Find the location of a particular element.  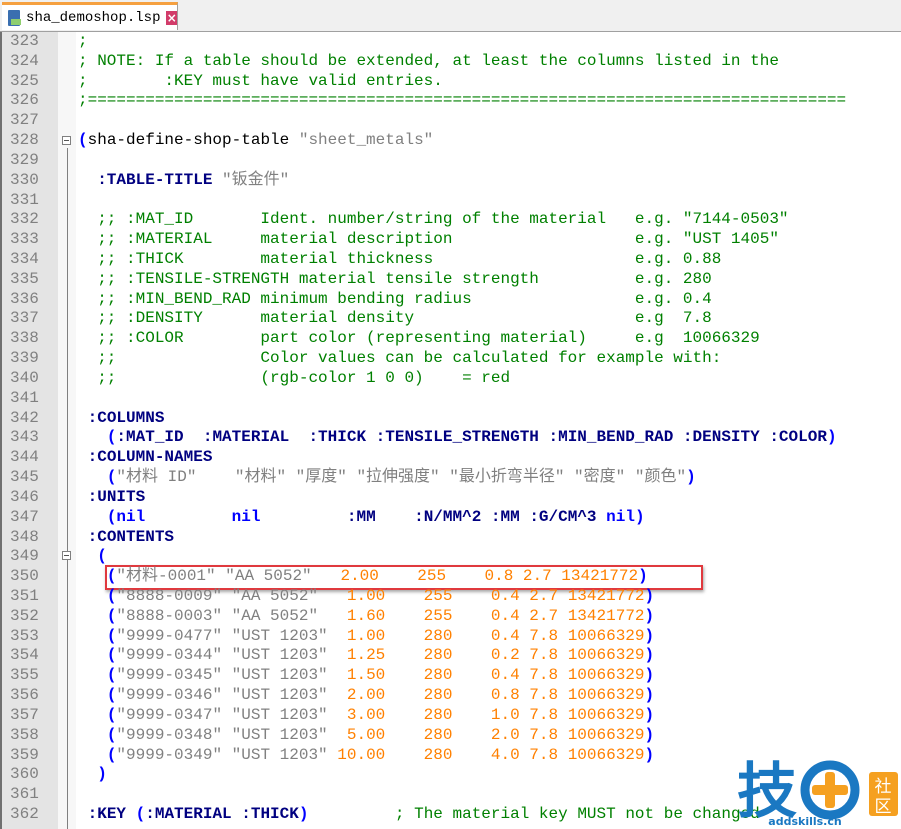

comment-text: ;; :THICK material thickness e.g. 0.88 is located at coordinates (400, 259).